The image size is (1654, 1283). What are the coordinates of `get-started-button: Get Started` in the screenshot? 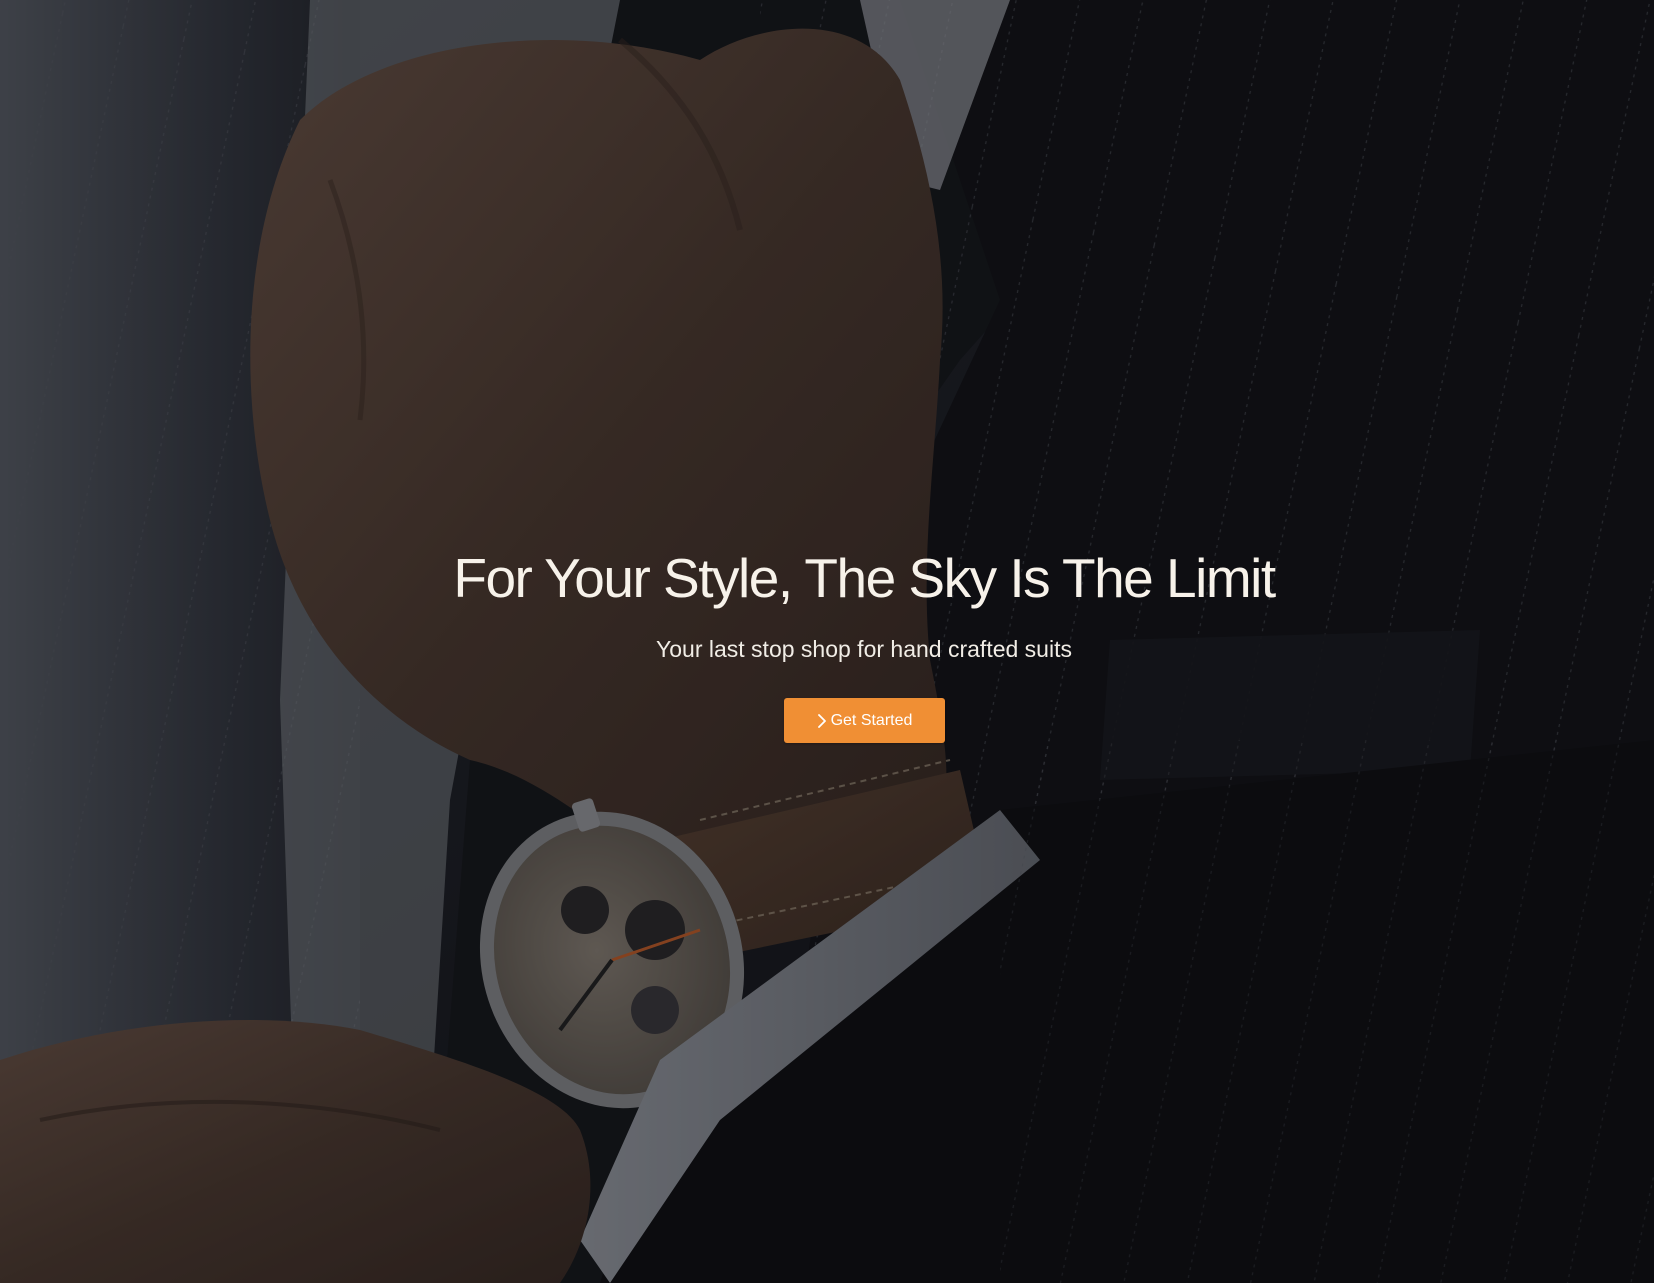 It's located at (864, 720).